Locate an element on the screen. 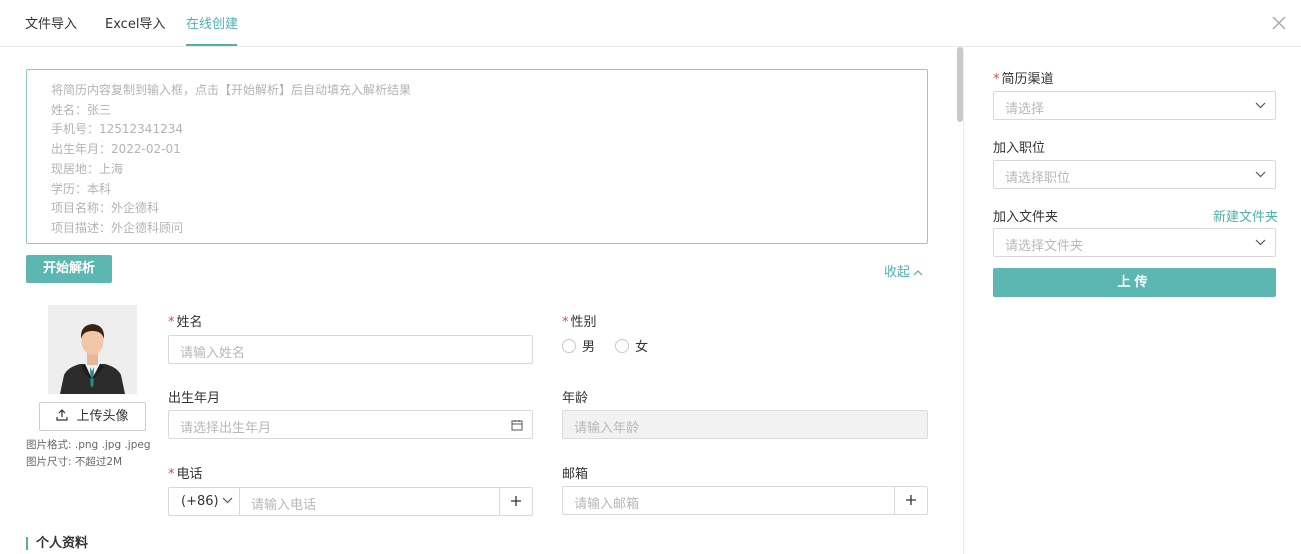 The height and width of the screenshot is (554, 1301). email-input-group: 请输入邮箱 is located at coordinates (745, 500).